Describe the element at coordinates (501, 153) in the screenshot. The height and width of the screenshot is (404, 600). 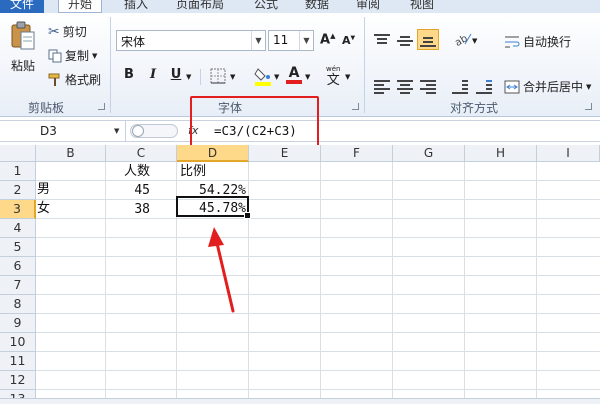
I see `column-header-h: H` at that location.